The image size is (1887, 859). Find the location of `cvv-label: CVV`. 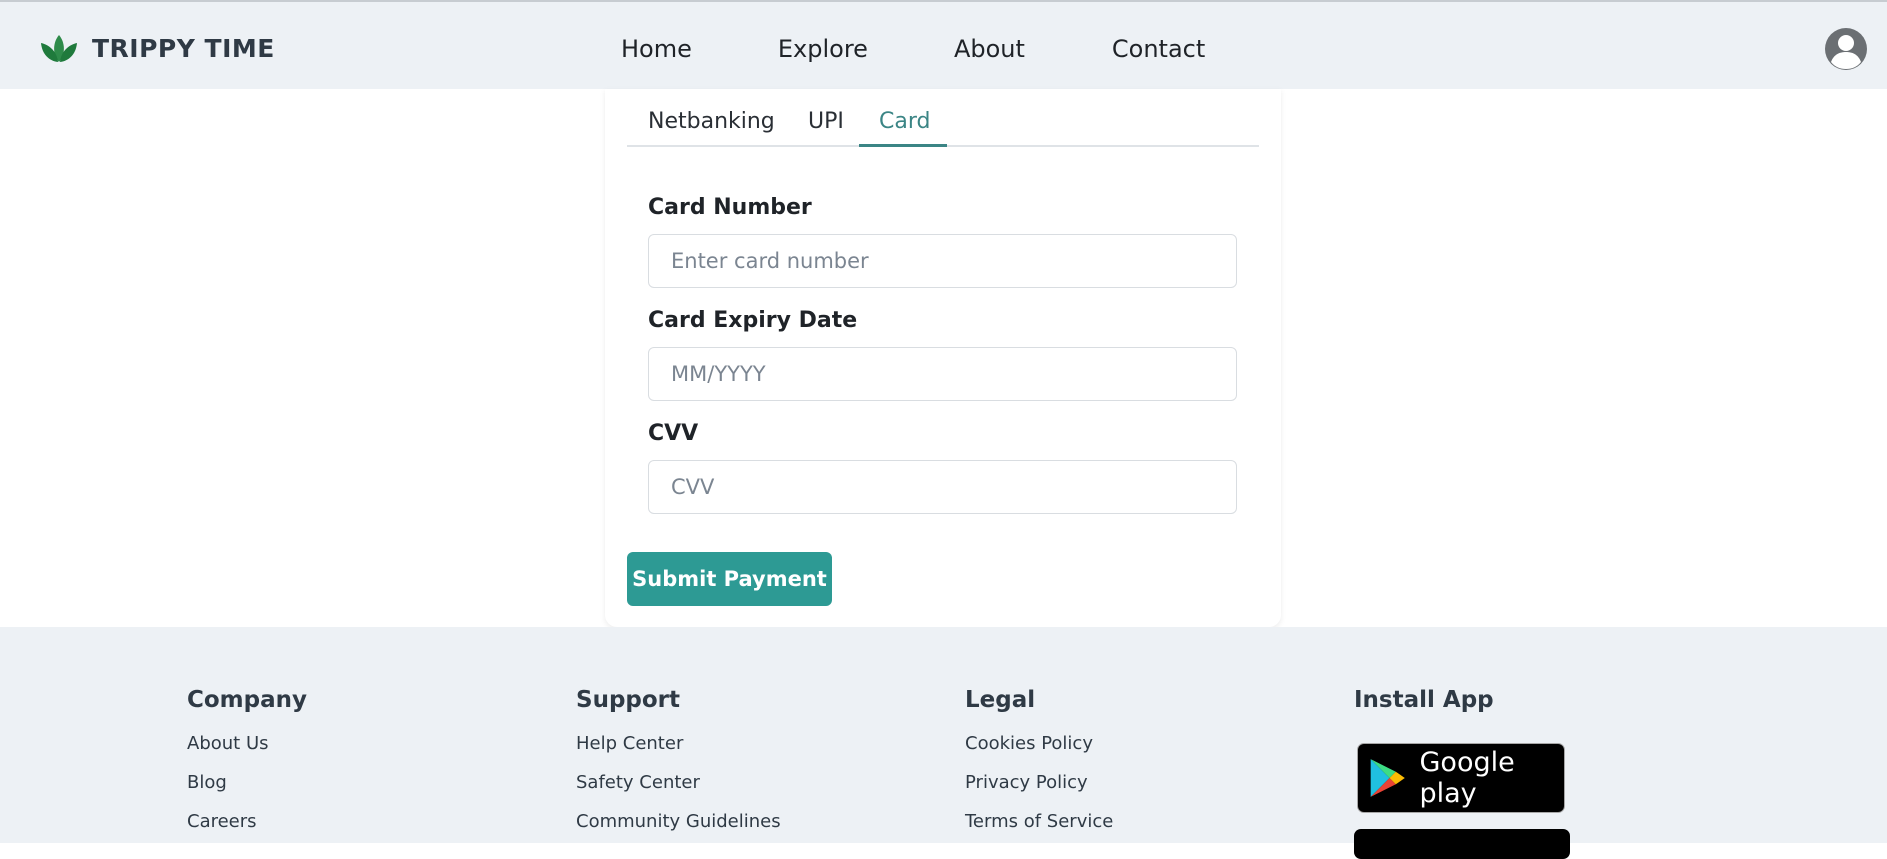

cvv-label: CVV is located at coordinates (673, 433).